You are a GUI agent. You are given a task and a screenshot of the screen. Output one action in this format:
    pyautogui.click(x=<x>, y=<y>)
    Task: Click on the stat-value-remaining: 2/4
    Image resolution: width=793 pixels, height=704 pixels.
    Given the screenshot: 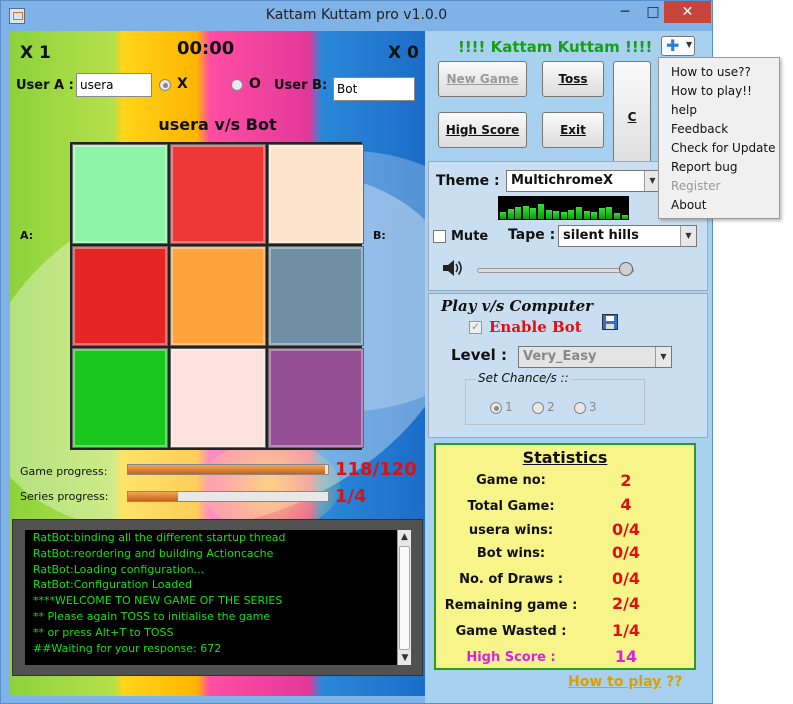 What is the action you would take?
    pyautogui.click(x=626, y=603)
    